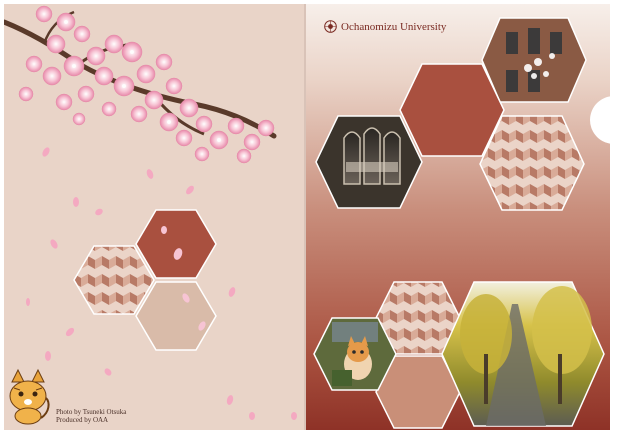 The width and height of the screenshot is (620, 441). Describe the element at coordinates (114, 280) in the screenshot. I see `hex-pattern` at that location.